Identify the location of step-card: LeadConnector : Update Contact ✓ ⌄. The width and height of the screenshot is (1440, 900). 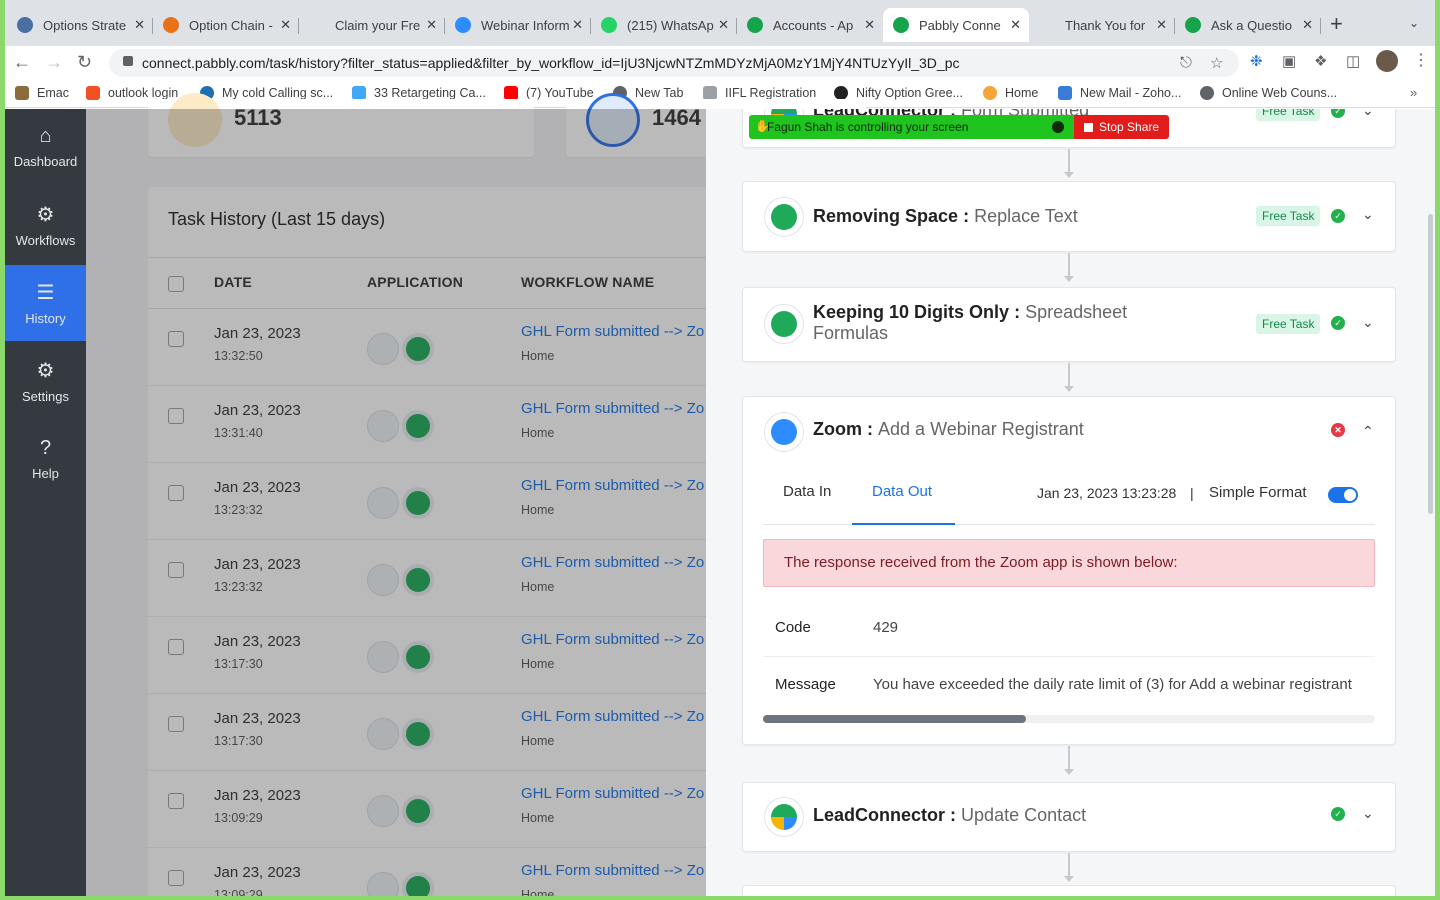
(1069, 817).